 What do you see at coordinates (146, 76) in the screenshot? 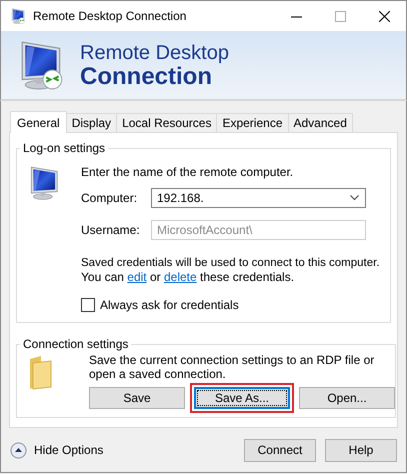
I see `banner-title: Connection` at bounding box center [146, 76].